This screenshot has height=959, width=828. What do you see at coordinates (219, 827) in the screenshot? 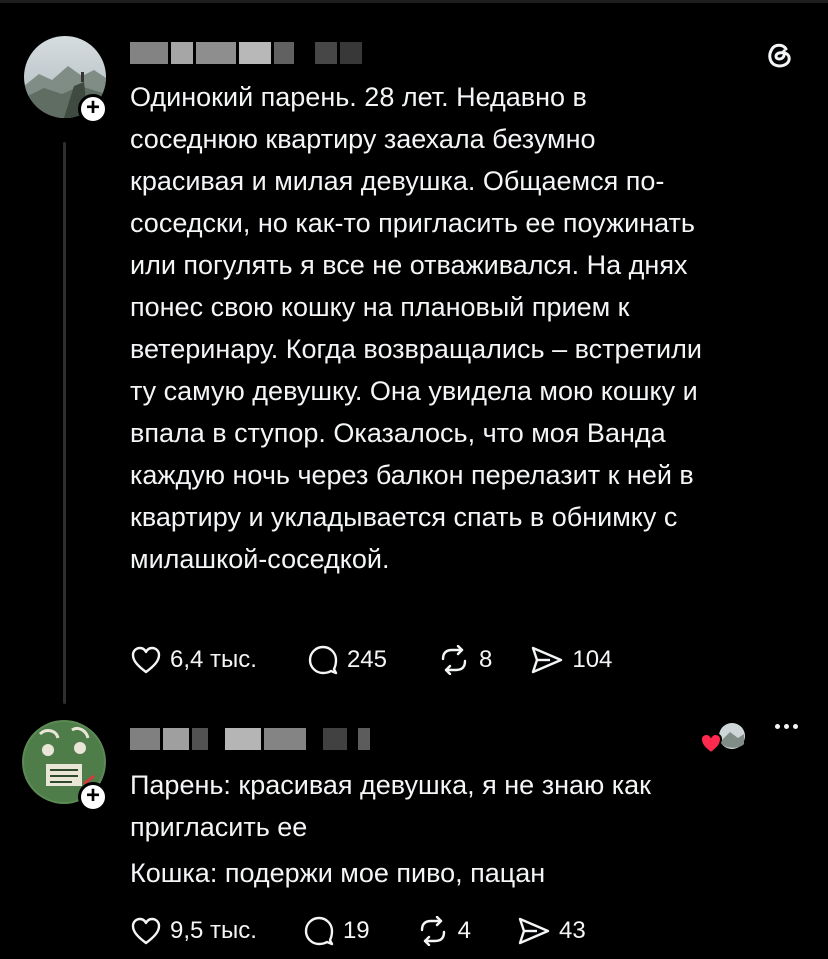
I see `reply-text-line-2: пригласить ее` at bounding box center [219, 827].